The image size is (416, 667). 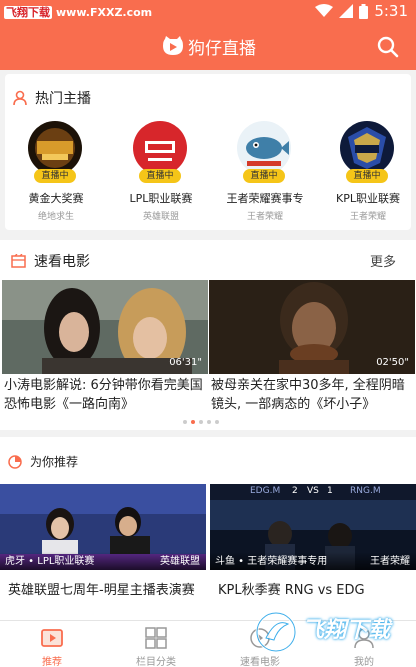 What do you see at coordinates (391, 11) in the screenshot?
I see `clock: 5:31` at bounding box center [391, 11].